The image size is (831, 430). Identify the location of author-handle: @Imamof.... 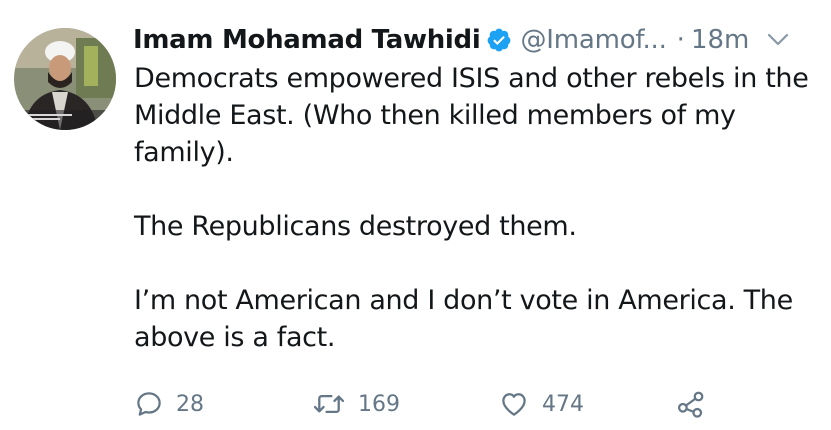
(593, 40).